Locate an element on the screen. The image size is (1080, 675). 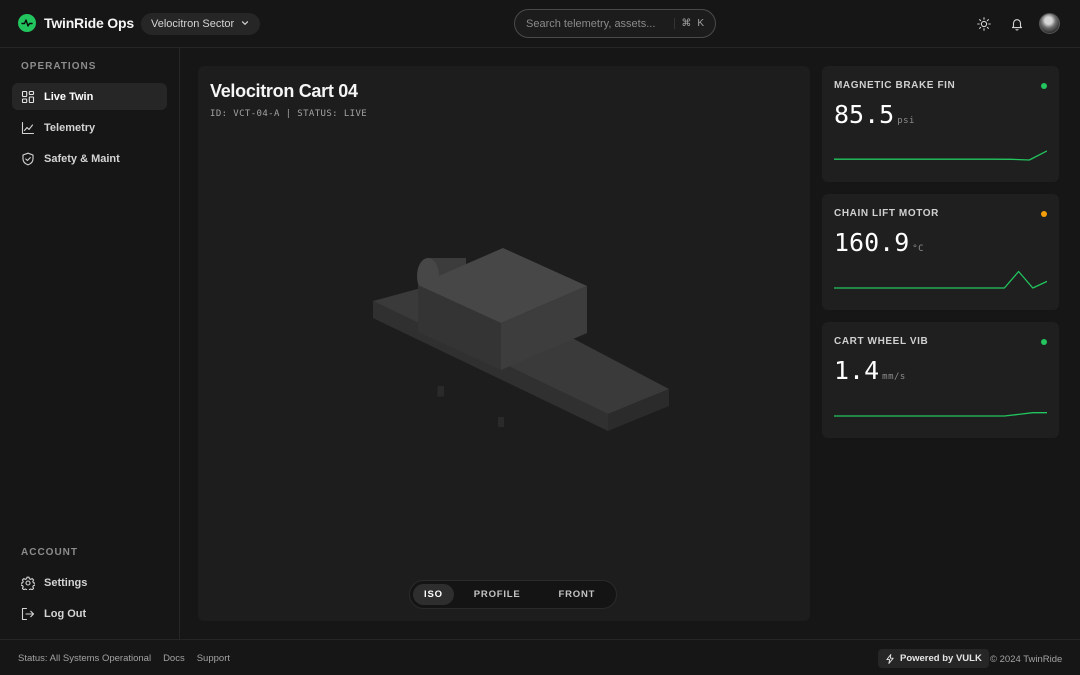
metric-unit: °C is located at coordinates (918, 249).